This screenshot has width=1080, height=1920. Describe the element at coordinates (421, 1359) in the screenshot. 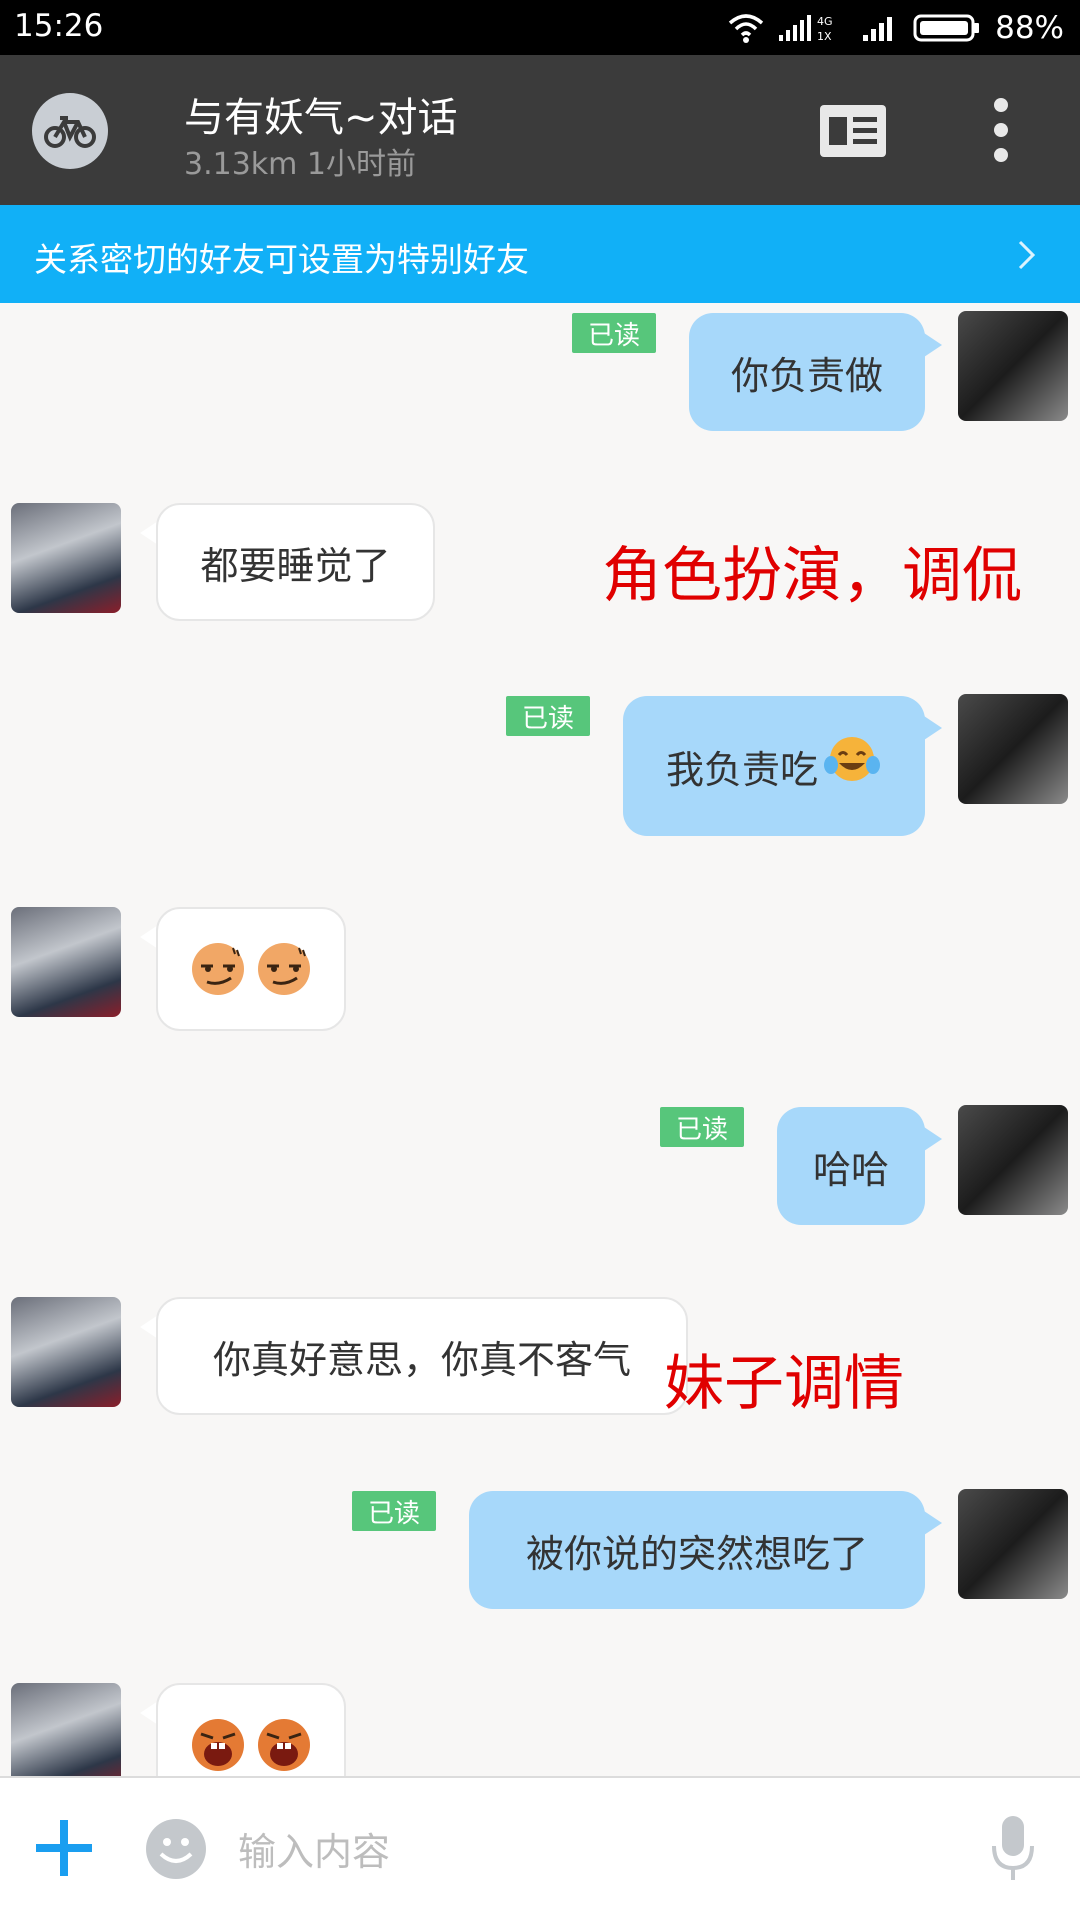

I see `message-text: 你真好意思，你真不客气` at that location.